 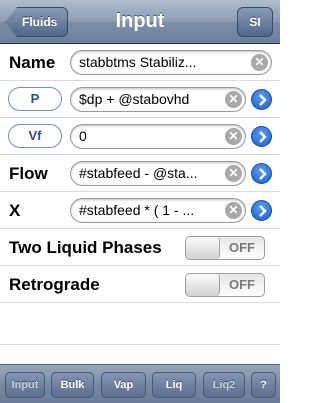 I want to click on name-row: Name stabbtms Stabiliz... ✕, so click(x=140, y=62).